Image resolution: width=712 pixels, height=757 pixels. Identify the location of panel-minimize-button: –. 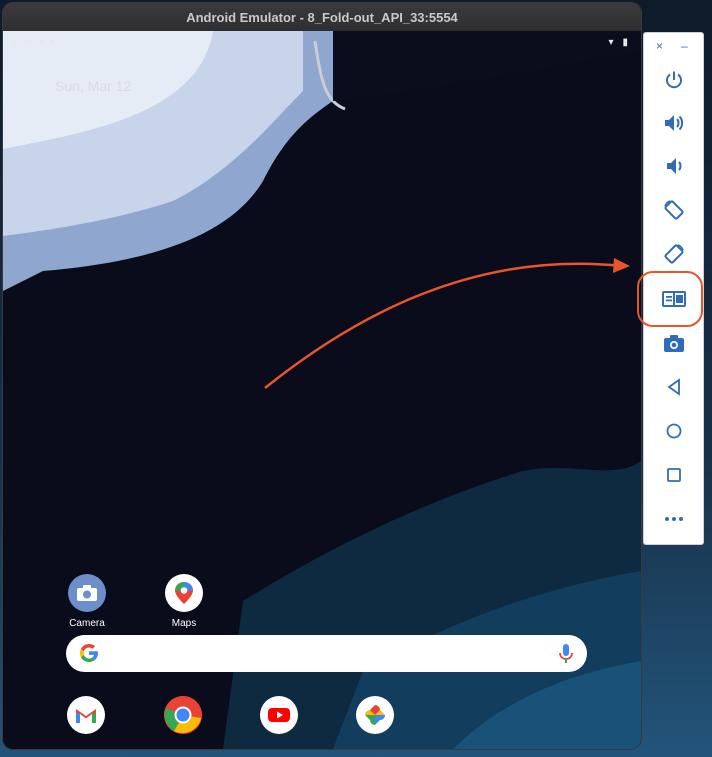
(684, 46).